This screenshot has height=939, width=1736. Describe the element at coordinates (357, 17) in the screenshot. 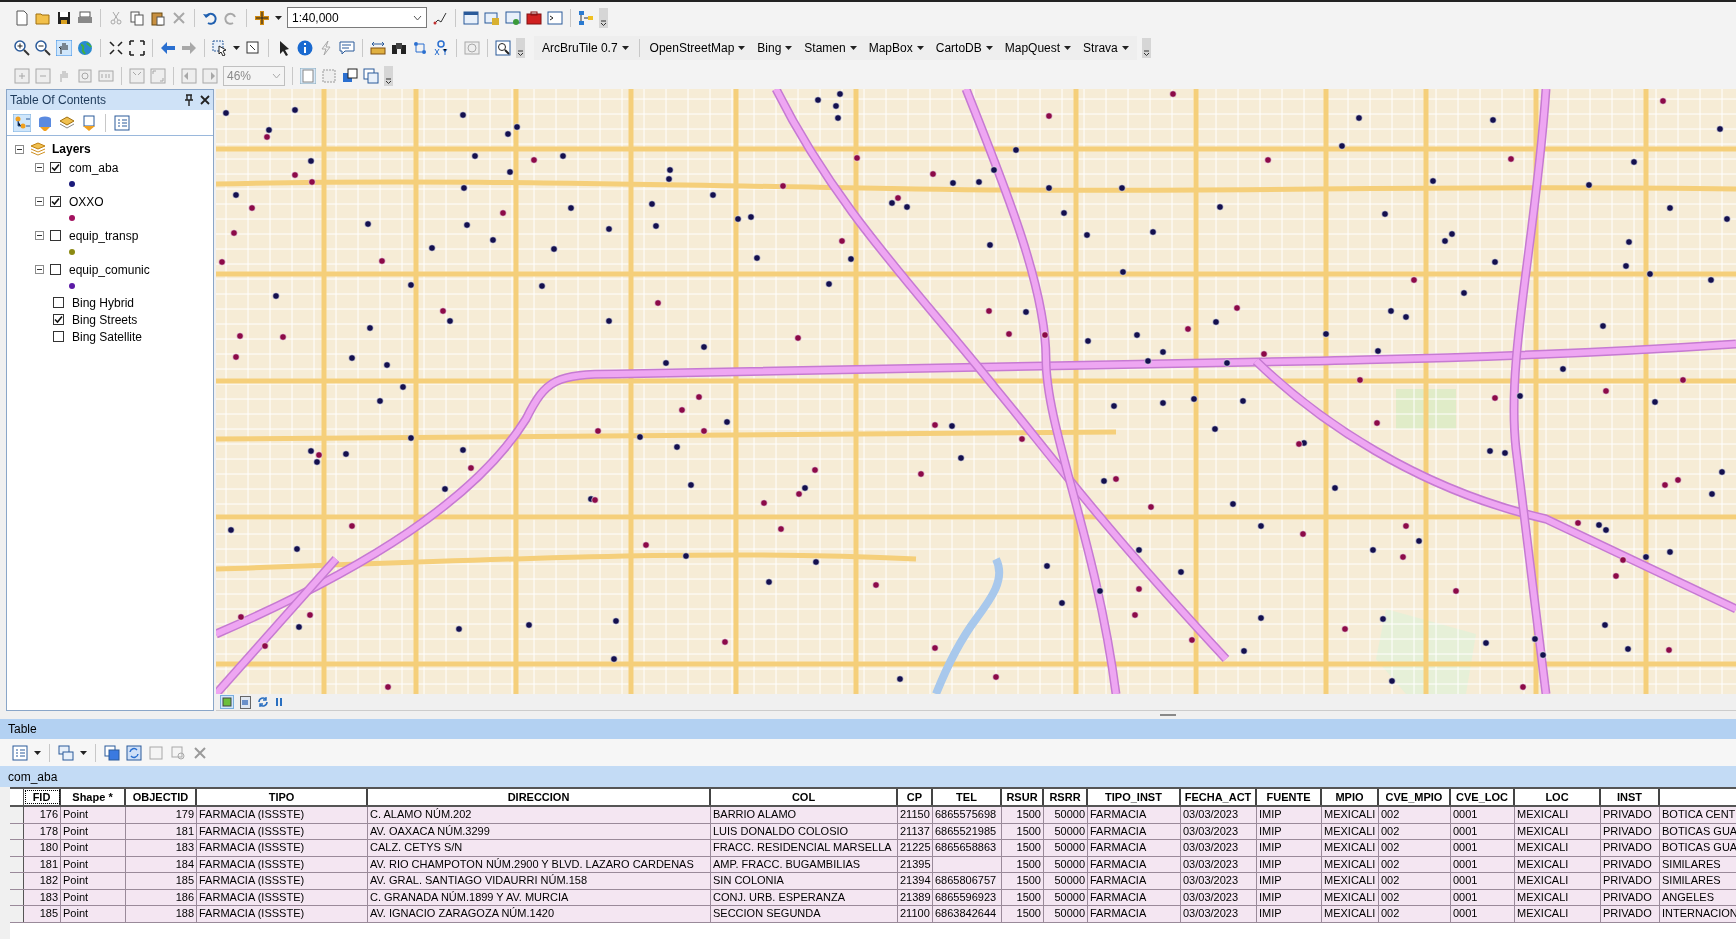

I see `scale-dropdown: 1:40,000` at that location.